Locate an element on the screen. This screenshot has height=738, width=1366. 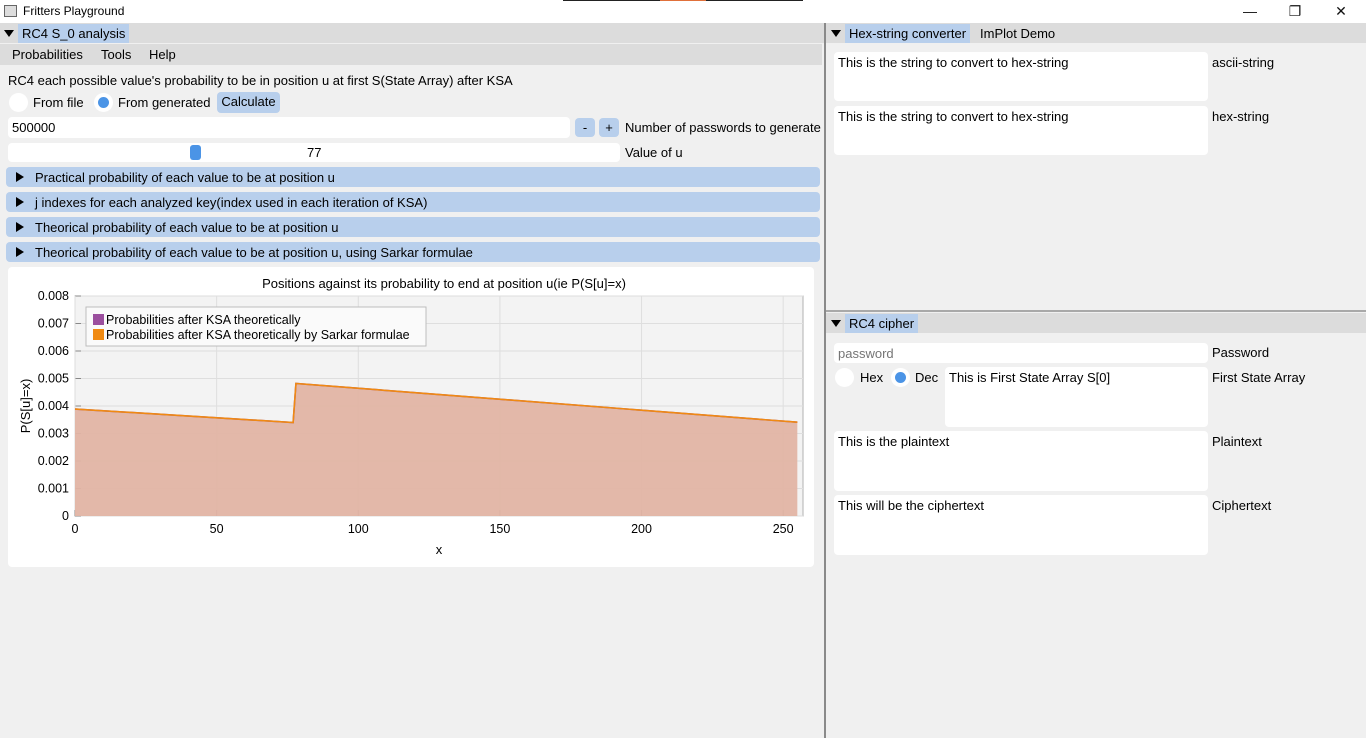
password-label: Password is located at coordinates (1241, 352).